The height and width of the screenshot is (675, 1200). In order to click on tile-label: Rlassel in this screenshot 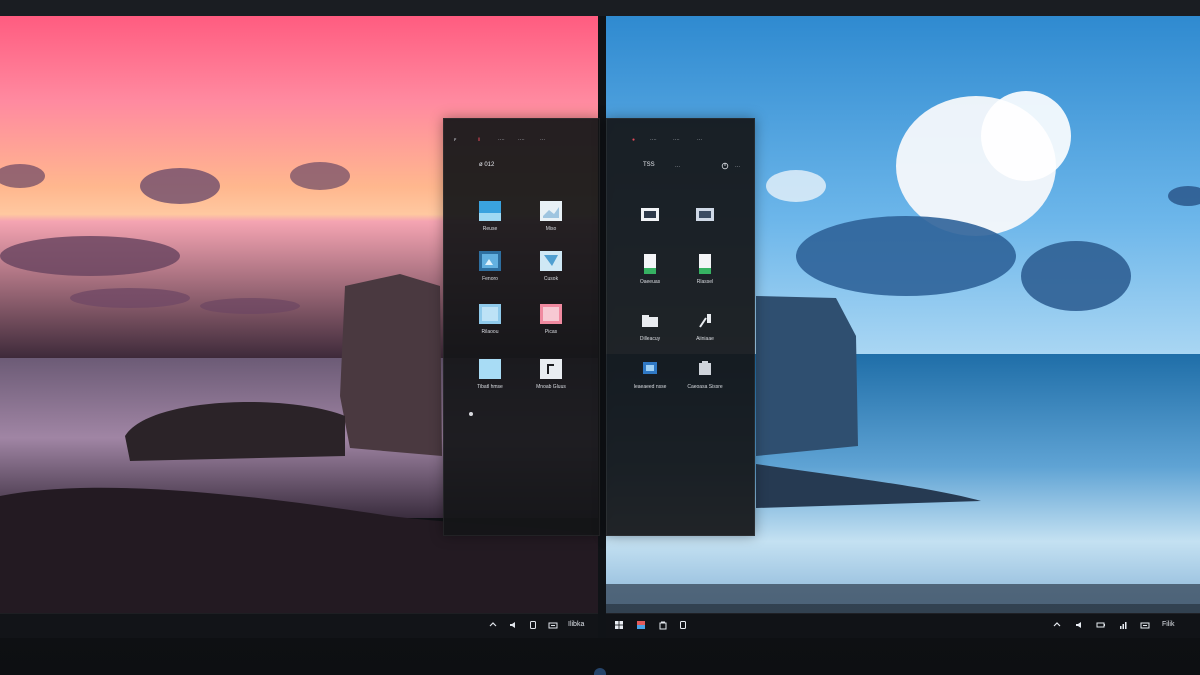, I will do `click(705, 282)`.